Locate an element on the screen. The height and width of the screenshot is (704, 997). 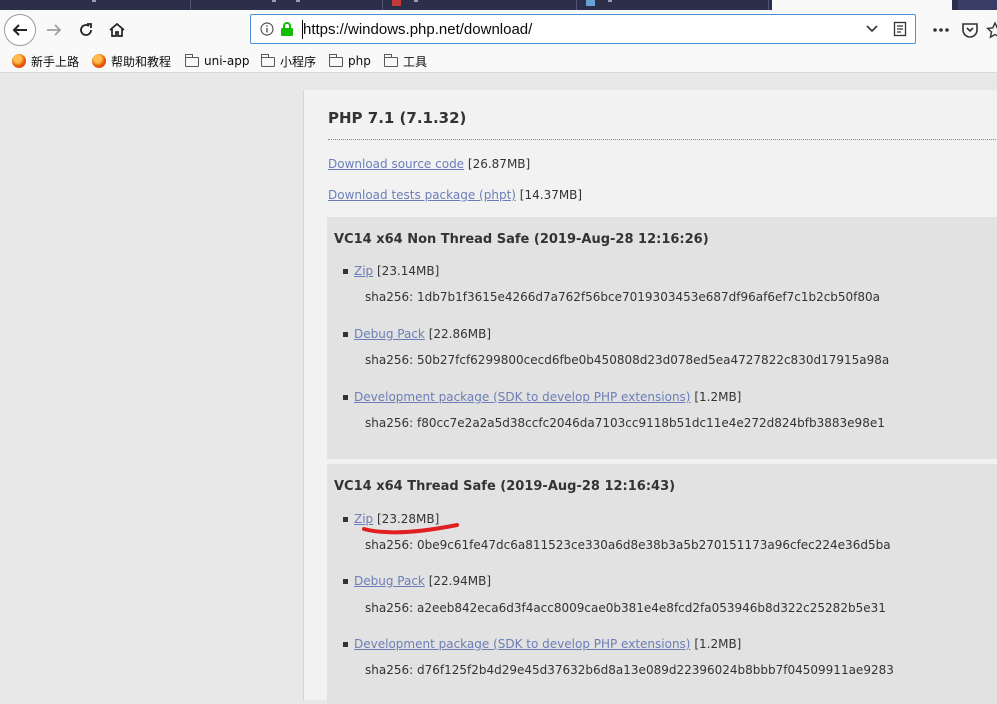
download-item: Debug Pack [22.86MB] is located at coordinates (417, 334).